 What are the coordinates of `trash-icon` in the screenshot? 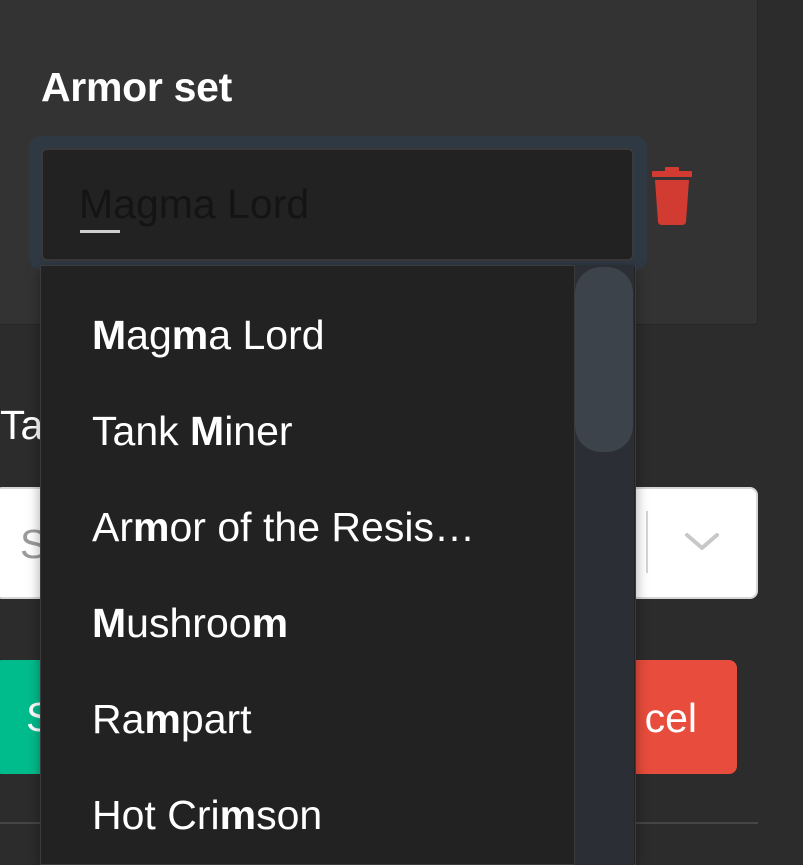 It's located at (672, 196).